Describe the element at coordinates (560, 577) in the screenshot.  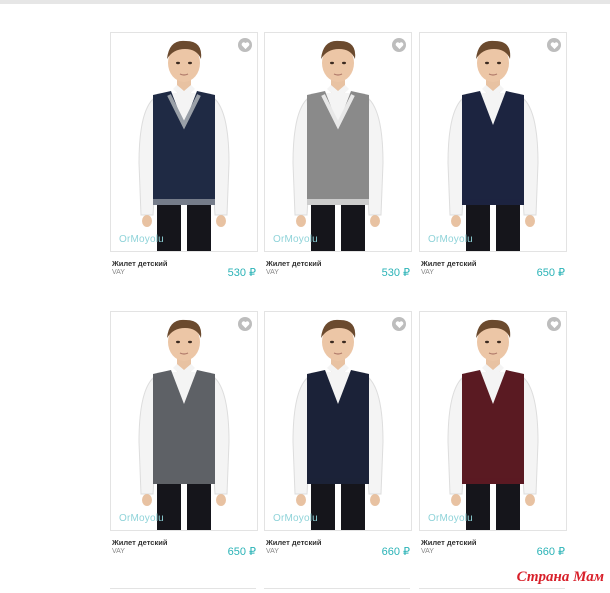
I see `site-watermark-logo: Страна Мам` at that location.